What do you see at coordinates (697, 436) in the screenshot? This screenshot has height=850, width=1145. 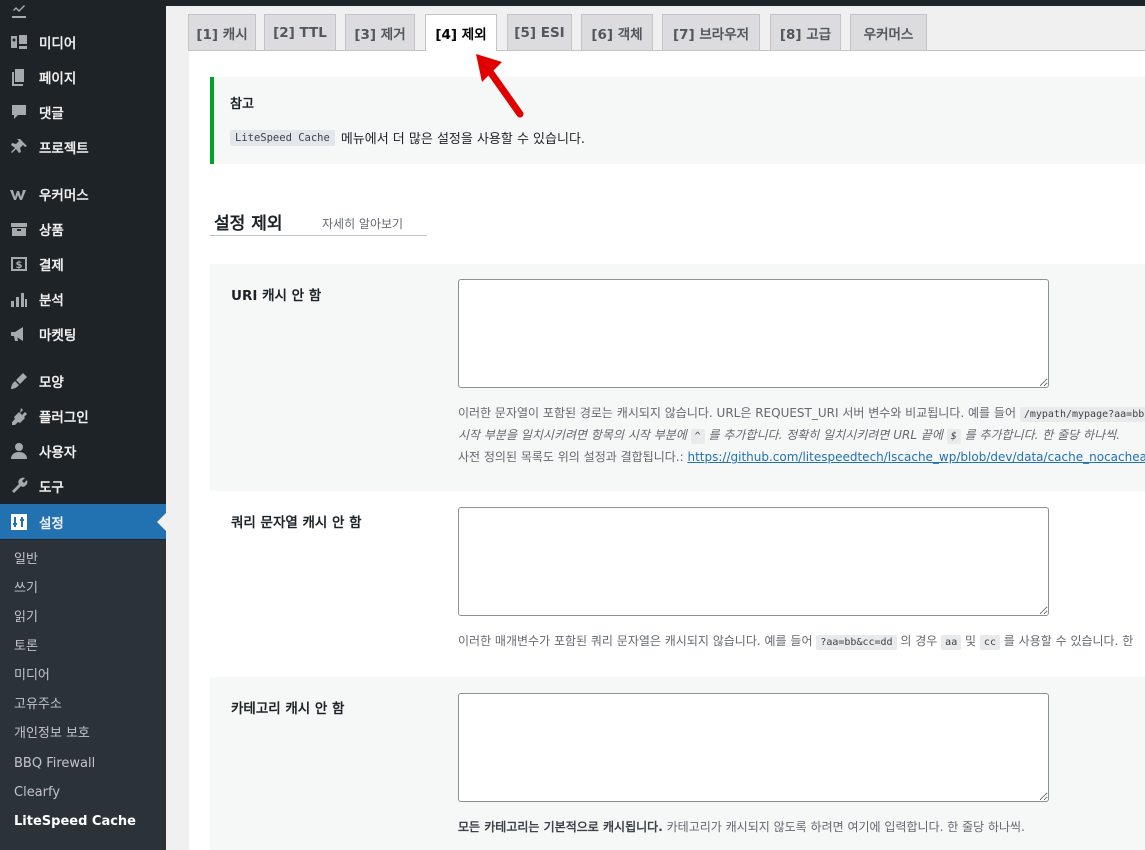 I see `caret-code: ^` at bounding box center [697, 436].